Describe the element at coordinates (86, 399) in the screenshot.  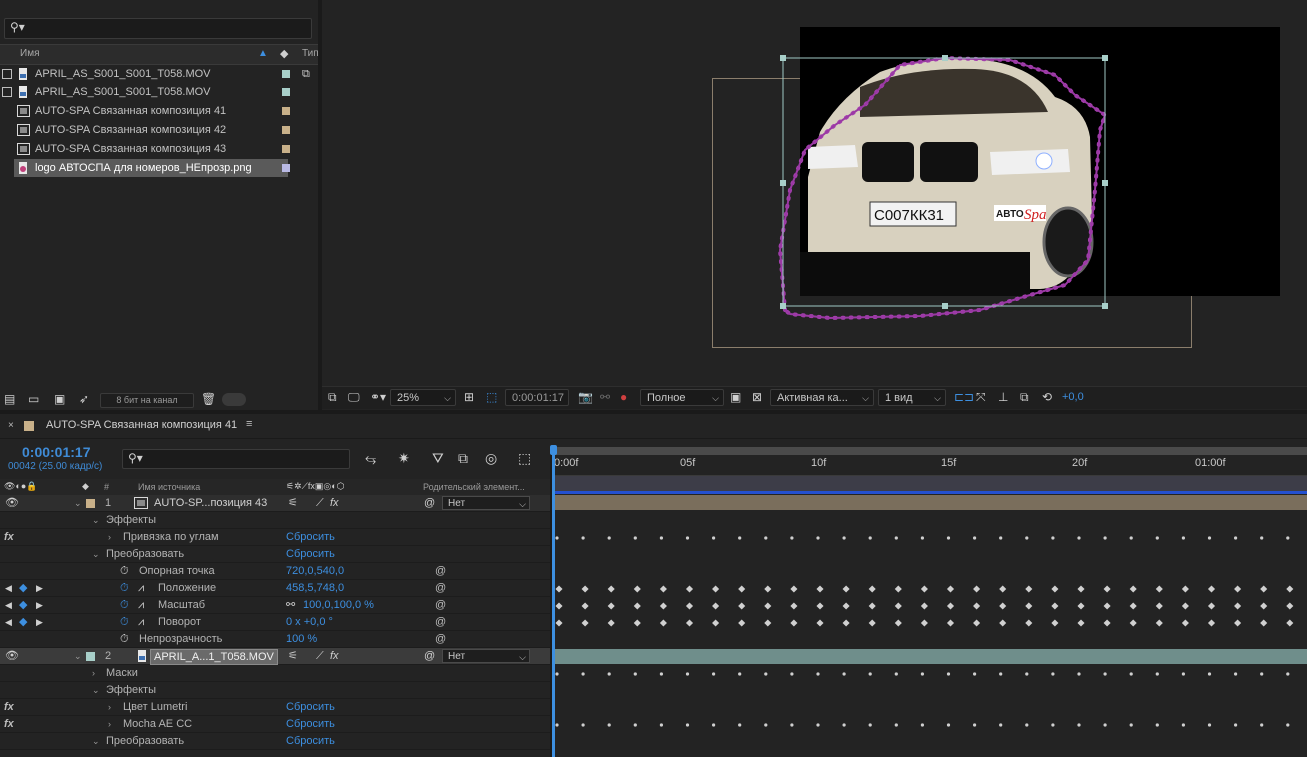
I see `render-queue-icon: ➶` at that location.